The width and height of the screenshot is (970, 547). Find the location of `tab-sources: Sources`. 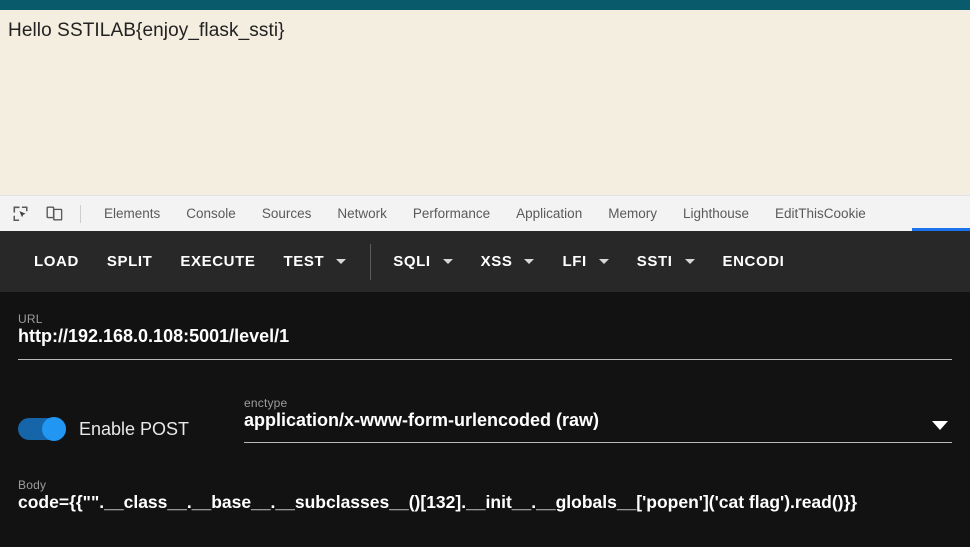

tab-sources: Sources is located at coordinates (287, 214).